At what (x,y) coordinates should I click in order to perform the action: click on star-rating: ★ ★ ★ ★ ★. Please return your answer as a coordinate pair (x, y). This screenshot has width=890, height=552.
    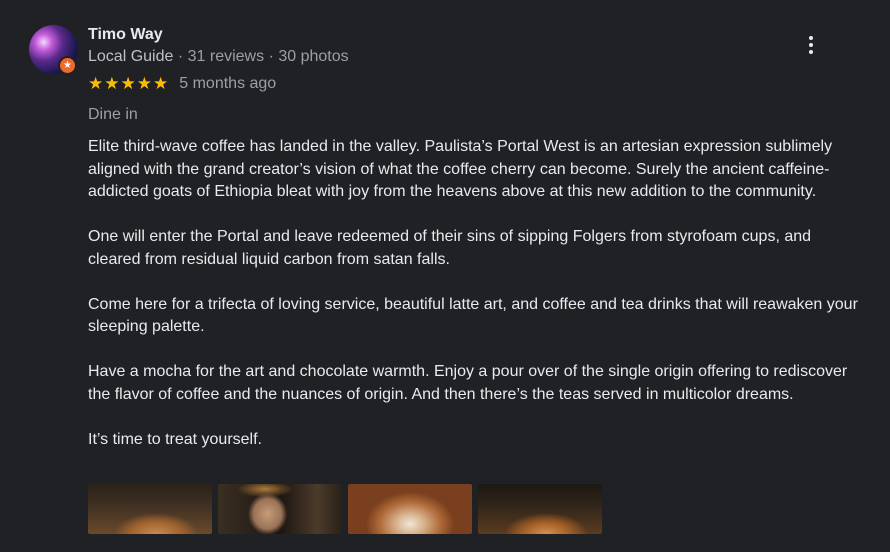
    Looking at the image, I should click on (128, 84).